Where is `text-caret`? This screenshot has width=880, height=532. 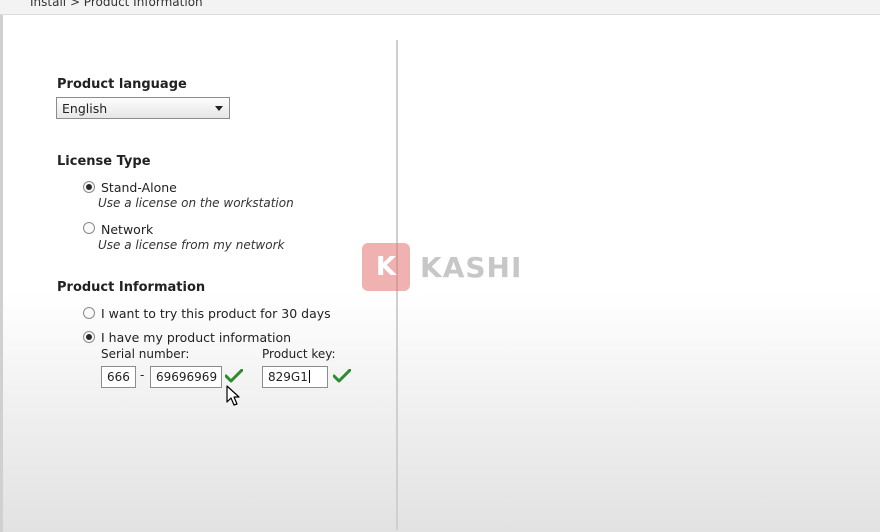 text-caret is located at coordinates (309, 376).